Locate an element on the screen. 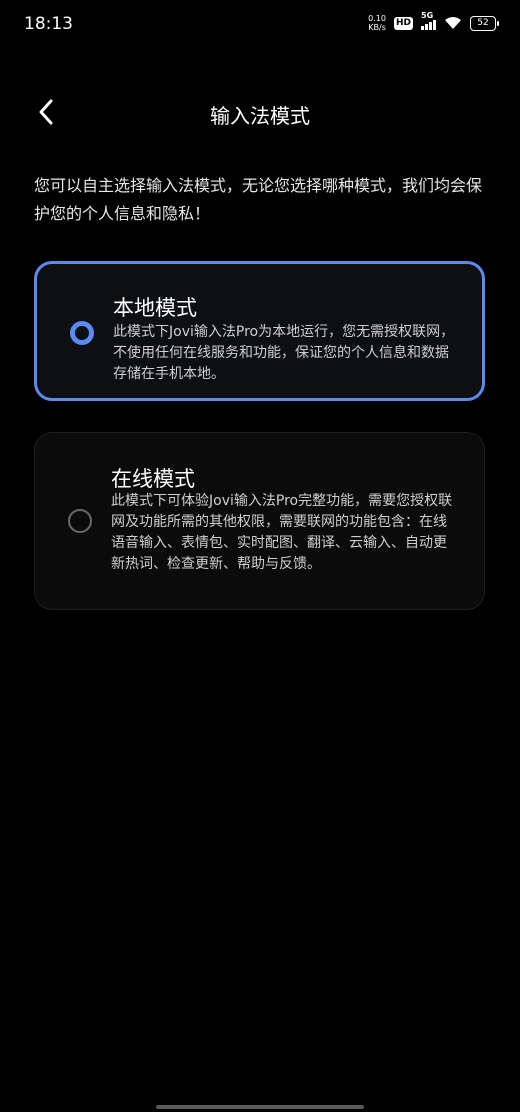 The width and height of the screenshot is (520, 1112). battery-icon: 52 is located at coordinates (484, 23).